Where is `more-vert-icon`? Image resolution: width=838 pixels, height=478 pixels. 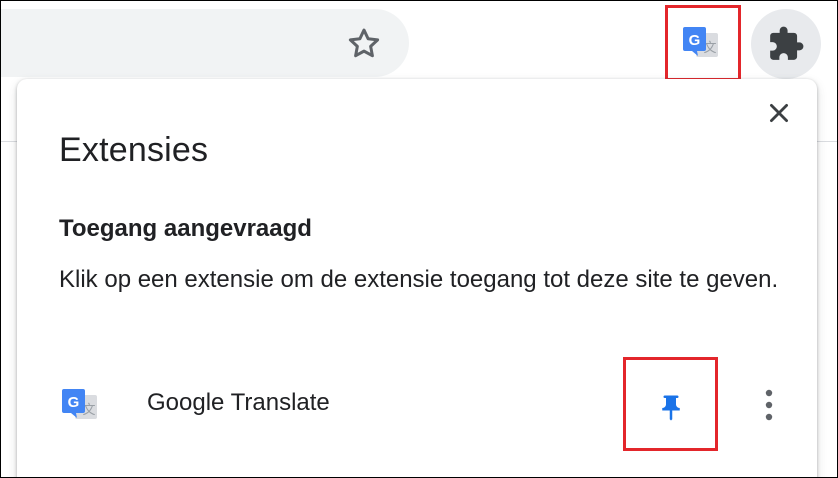 more-vert-icon is located at coordinates (769, 405).